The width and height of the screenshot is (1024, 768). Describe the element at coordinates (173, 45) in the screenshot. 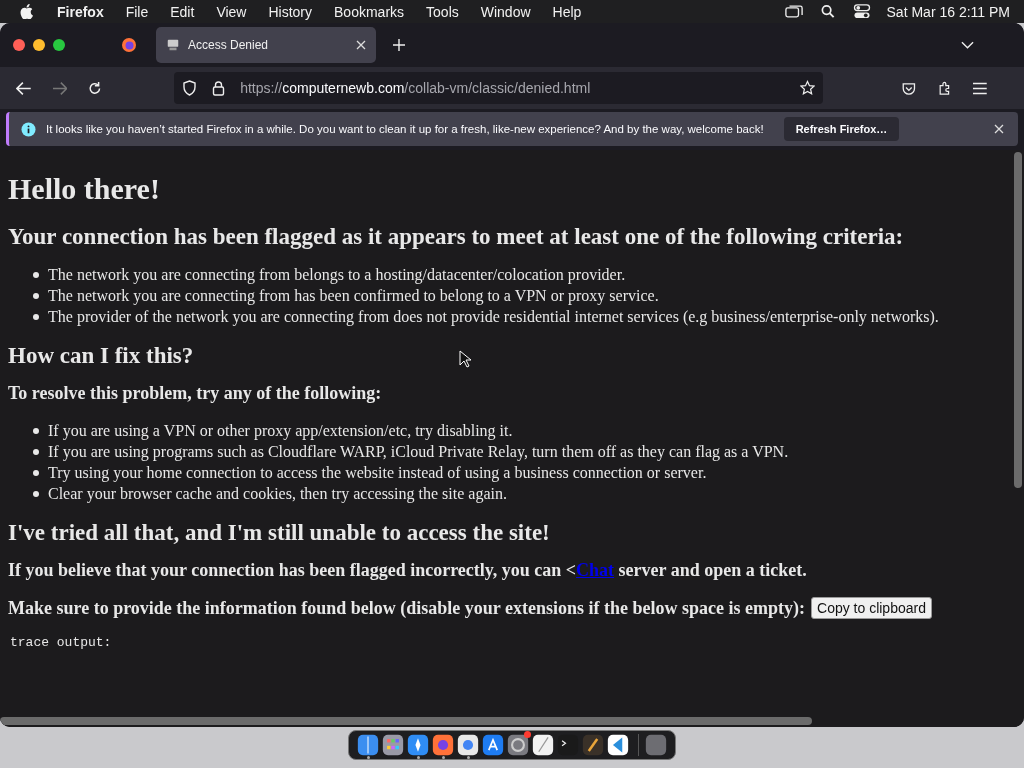

I see `computer-icon` at that location.